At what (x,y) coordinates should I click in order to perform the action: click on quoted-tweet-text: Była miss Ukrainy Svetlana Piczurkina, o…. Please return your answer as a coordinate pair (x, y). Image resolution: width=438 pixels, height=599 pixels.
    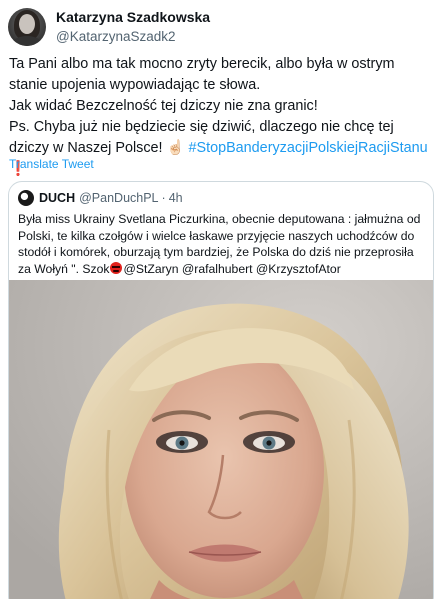
    Looking at the image, I should click on (223, 244).